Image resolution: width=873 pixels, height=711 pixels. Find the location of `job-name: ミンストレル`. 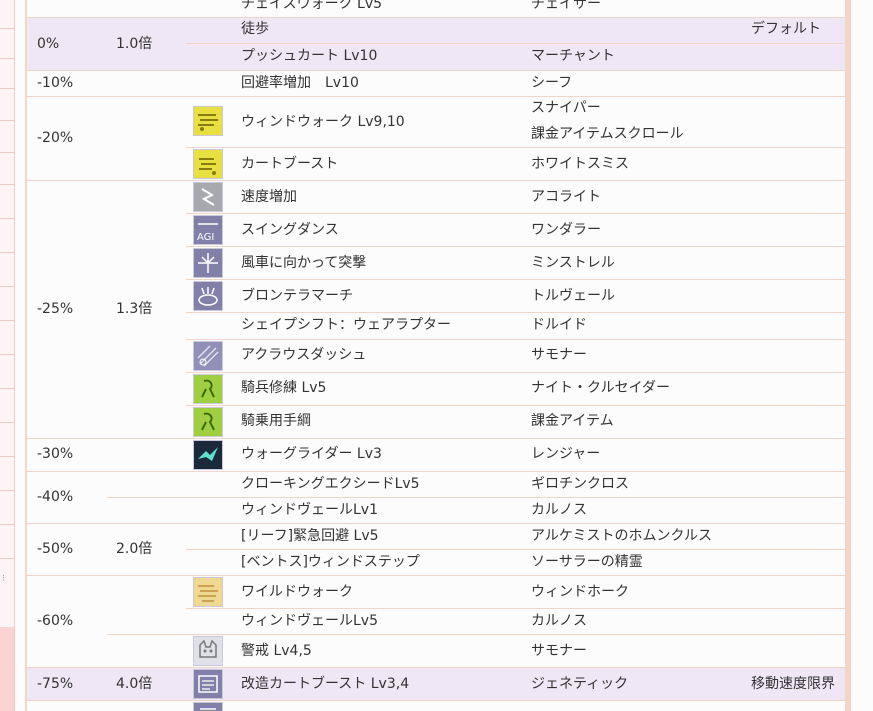

job-name: ミンストレル is located at coordinates (573, 263).